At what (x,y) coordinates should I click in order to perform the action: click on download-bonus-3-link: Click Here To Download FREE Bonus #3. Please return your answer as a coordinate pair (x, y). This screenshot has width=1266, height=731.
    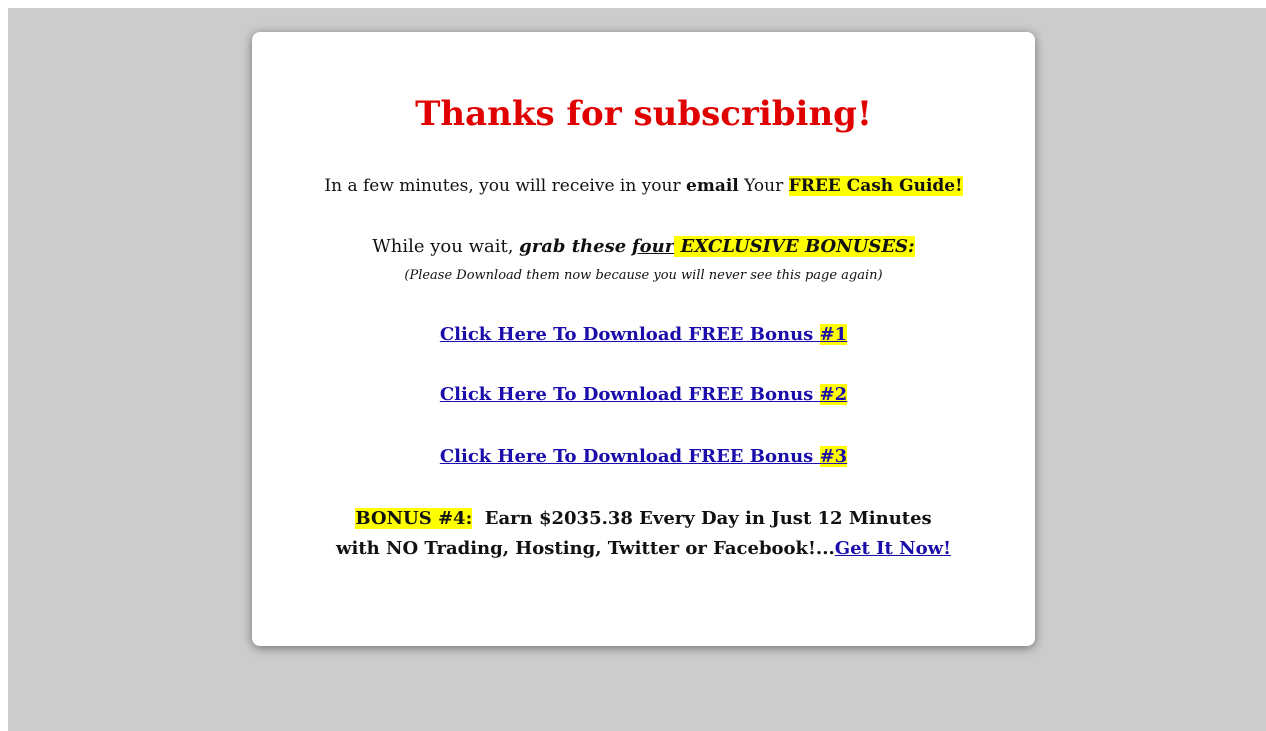
    Looking at the image, I should click on (643, 456).